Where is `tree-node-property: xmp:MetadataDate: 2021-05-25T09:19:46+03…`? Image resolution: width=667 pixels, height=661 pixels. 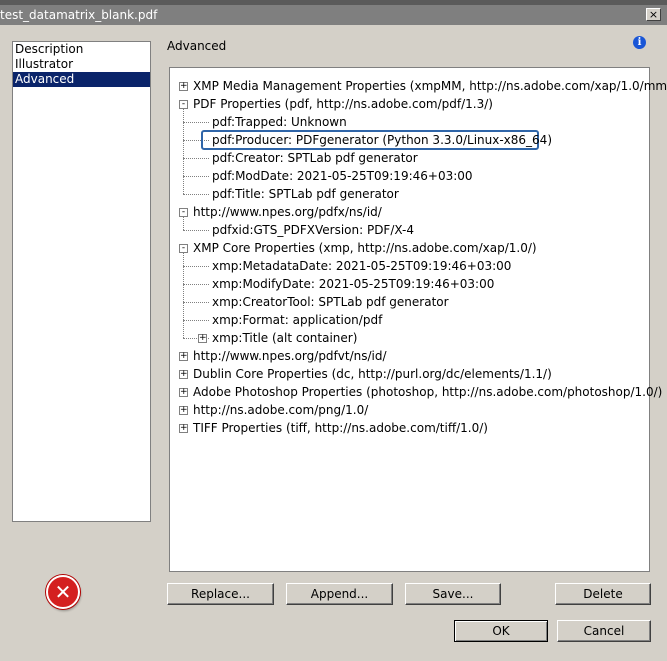 tree-node-property: xmp:MetadataDate: 2021-05-25T09:19:46+03… is located at coordinates (361, 266).